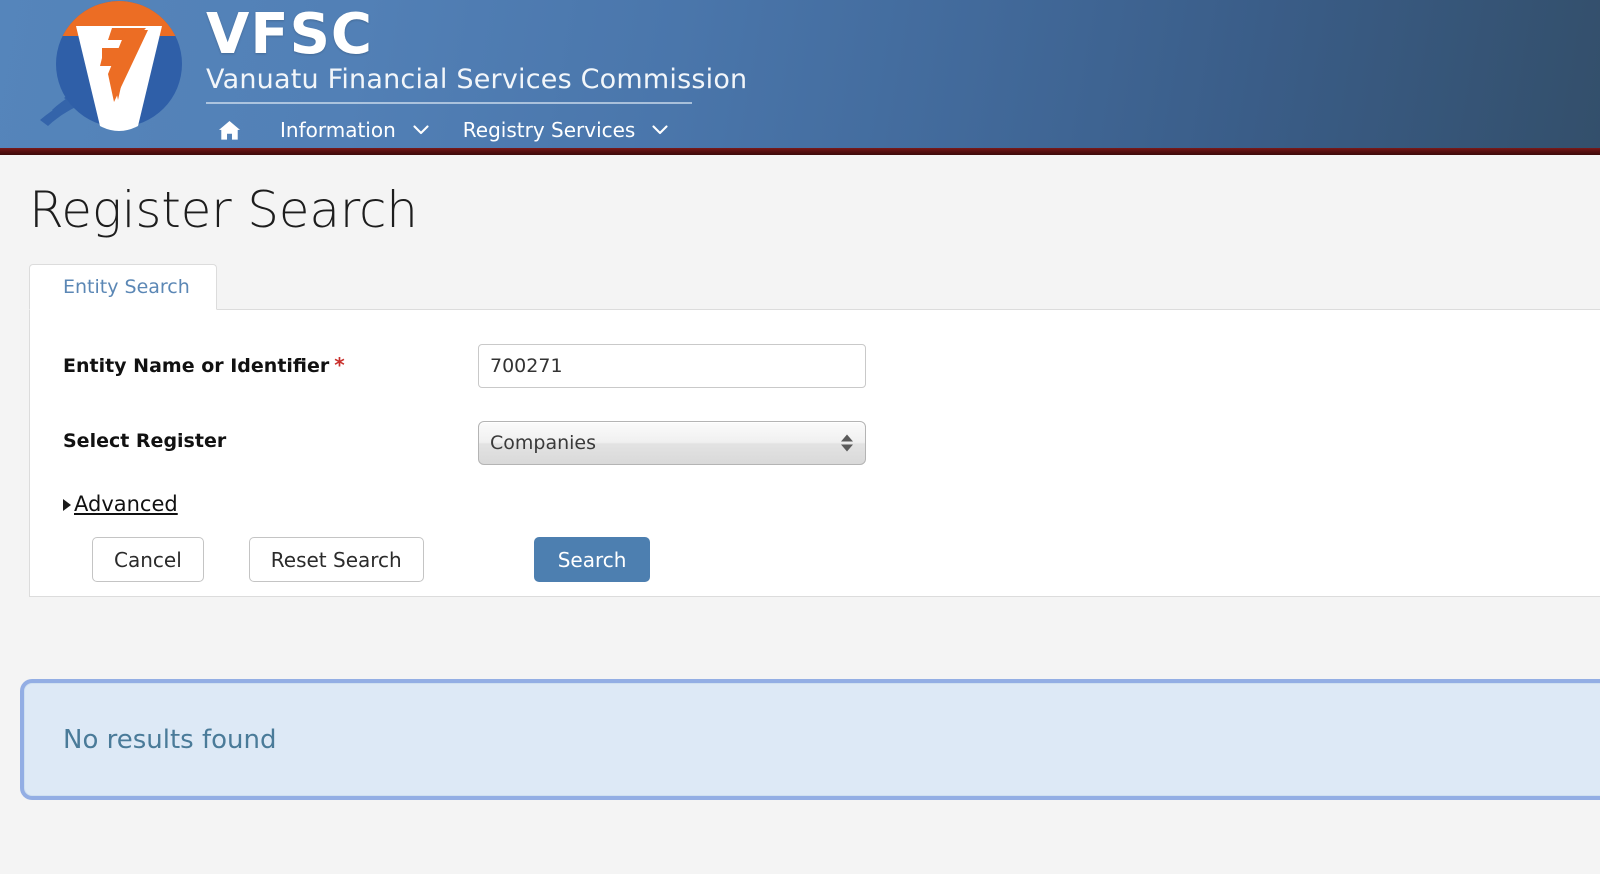 Image resolution: width=1600 pixels, height=874 pixels. I want to click on nav-home-button, so click(229, 130).